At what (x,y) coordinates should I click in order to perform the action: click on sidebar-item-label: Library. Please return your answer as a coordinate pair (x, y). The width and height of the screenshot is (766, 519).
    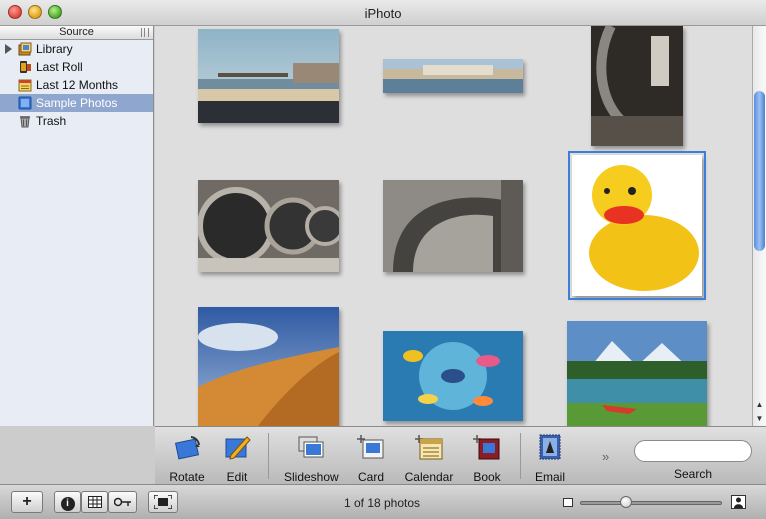
    Looking at the image, I should click on (54, 49).